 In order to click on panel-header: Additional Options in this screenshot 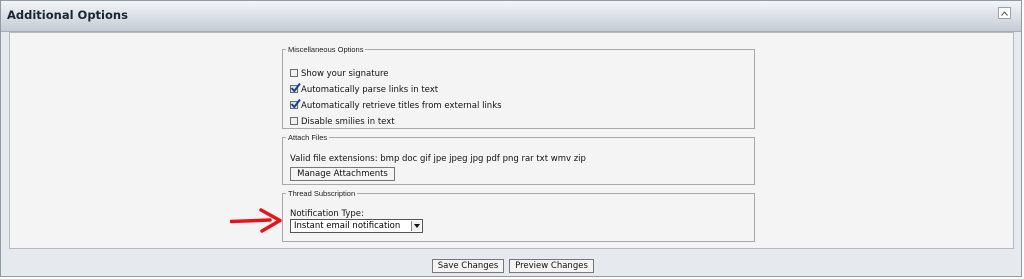, I will do `click(511, 16)`.